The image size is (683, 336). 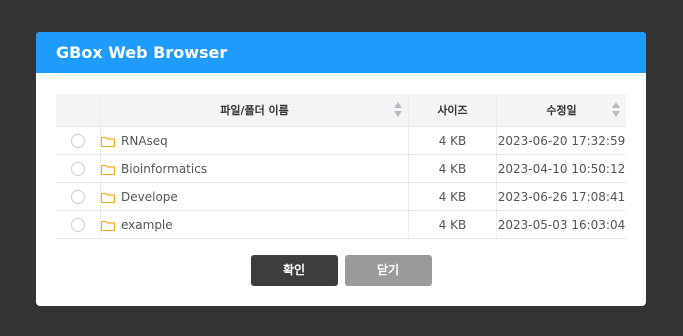 What do you see at coordinates (561, 196) in the screenshot?
I see `file-modified: 2023-06-26 17:08:41` at bounding box center [561, 196].